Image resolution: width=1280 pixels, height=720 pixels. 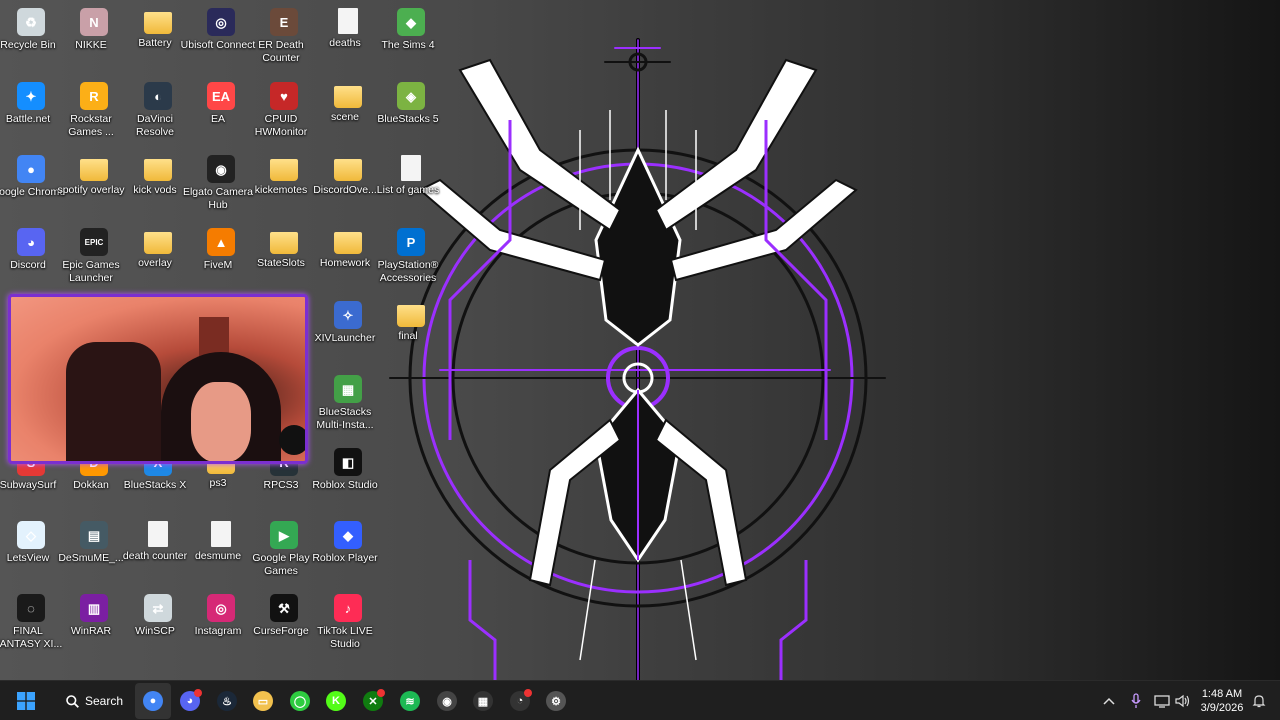 I want to click on desktop-icon-robloxstudio: ◧ Roblox Studio, so click(x=346, y=479).